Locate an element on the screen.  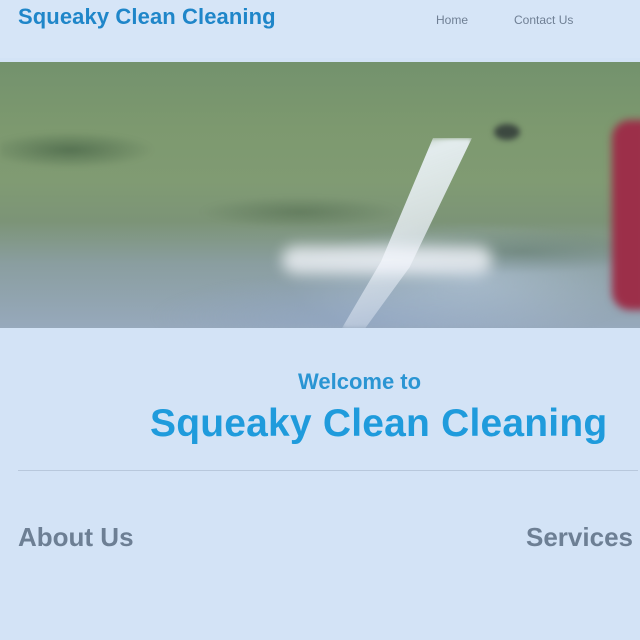
hero-glow is located at coordinates (387, 260).